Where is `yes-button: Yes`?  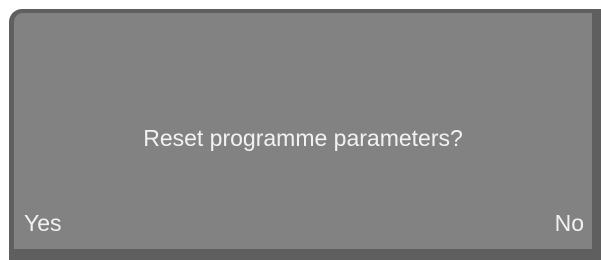
yes-button: Yes is located at coordinates (43, 223).